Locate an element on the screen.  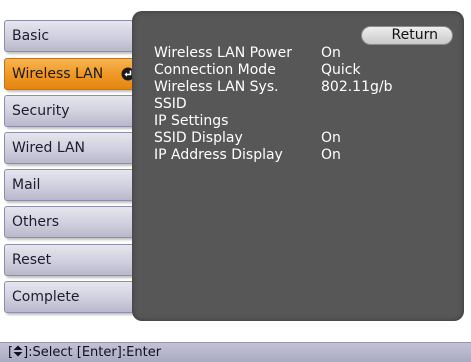
return-label: Return is located at coordinates (414, 35).